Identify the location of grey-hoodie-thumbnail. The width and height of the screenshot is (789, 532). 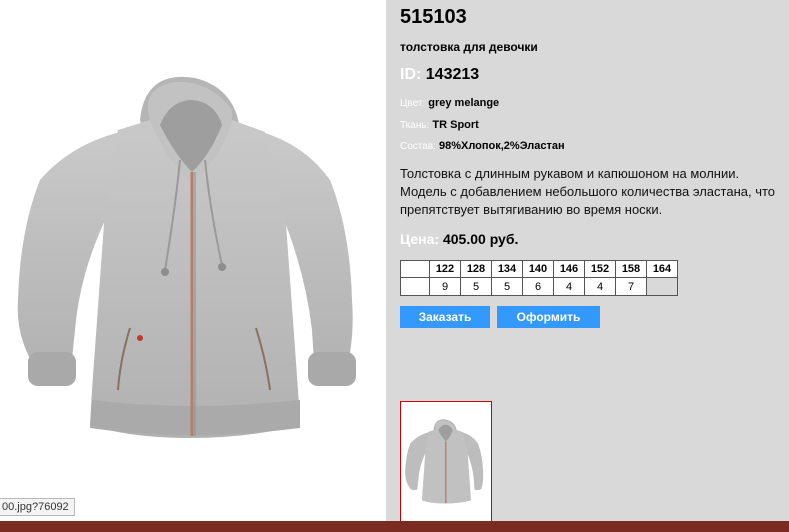
(444, 461).